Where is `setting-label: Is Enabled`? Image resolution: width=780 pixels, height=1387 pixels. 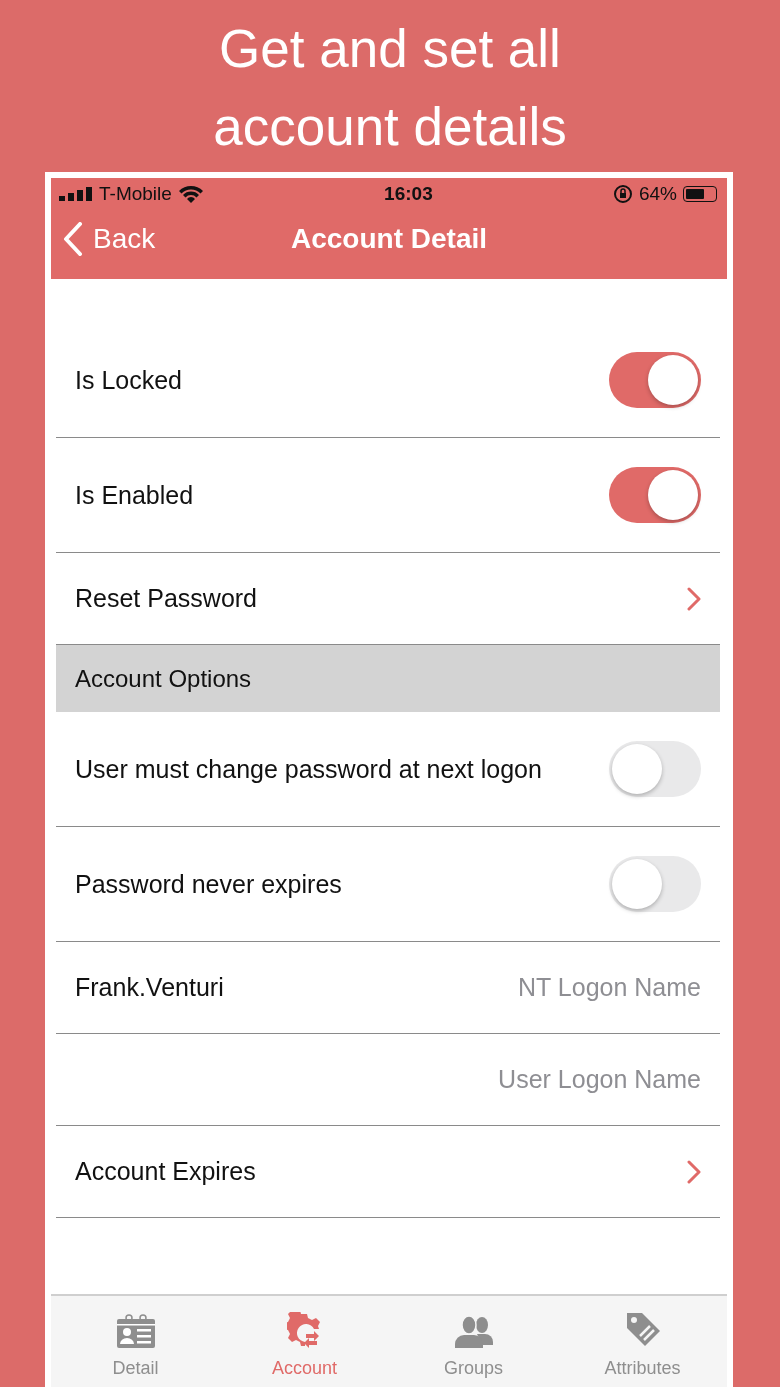
setting-label: Is Enabled is located at coordinates (134, 495).